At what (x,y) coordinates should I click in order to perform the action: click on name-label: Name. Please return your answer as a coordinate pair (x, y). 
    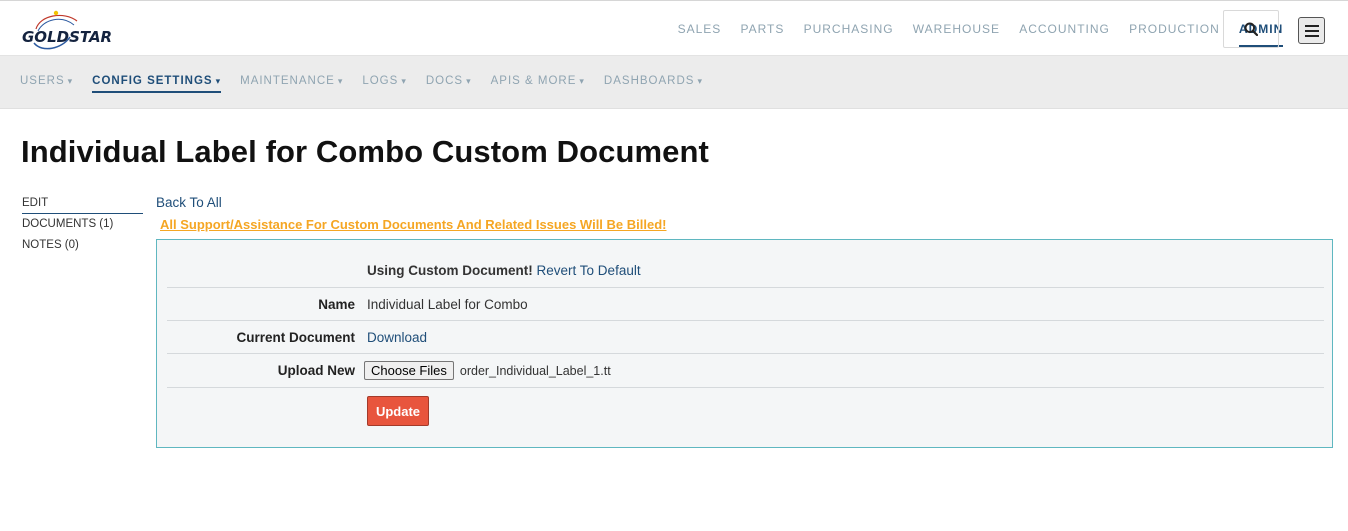
    Looking at the image, I should click on (336, 304).